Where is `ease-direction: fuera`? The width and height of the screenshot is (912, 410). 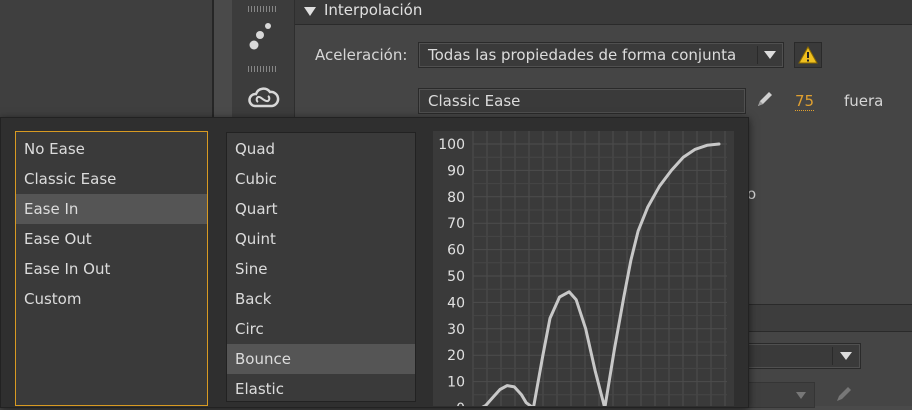
ease-direction: fuera is located at coordinates (864, 101).